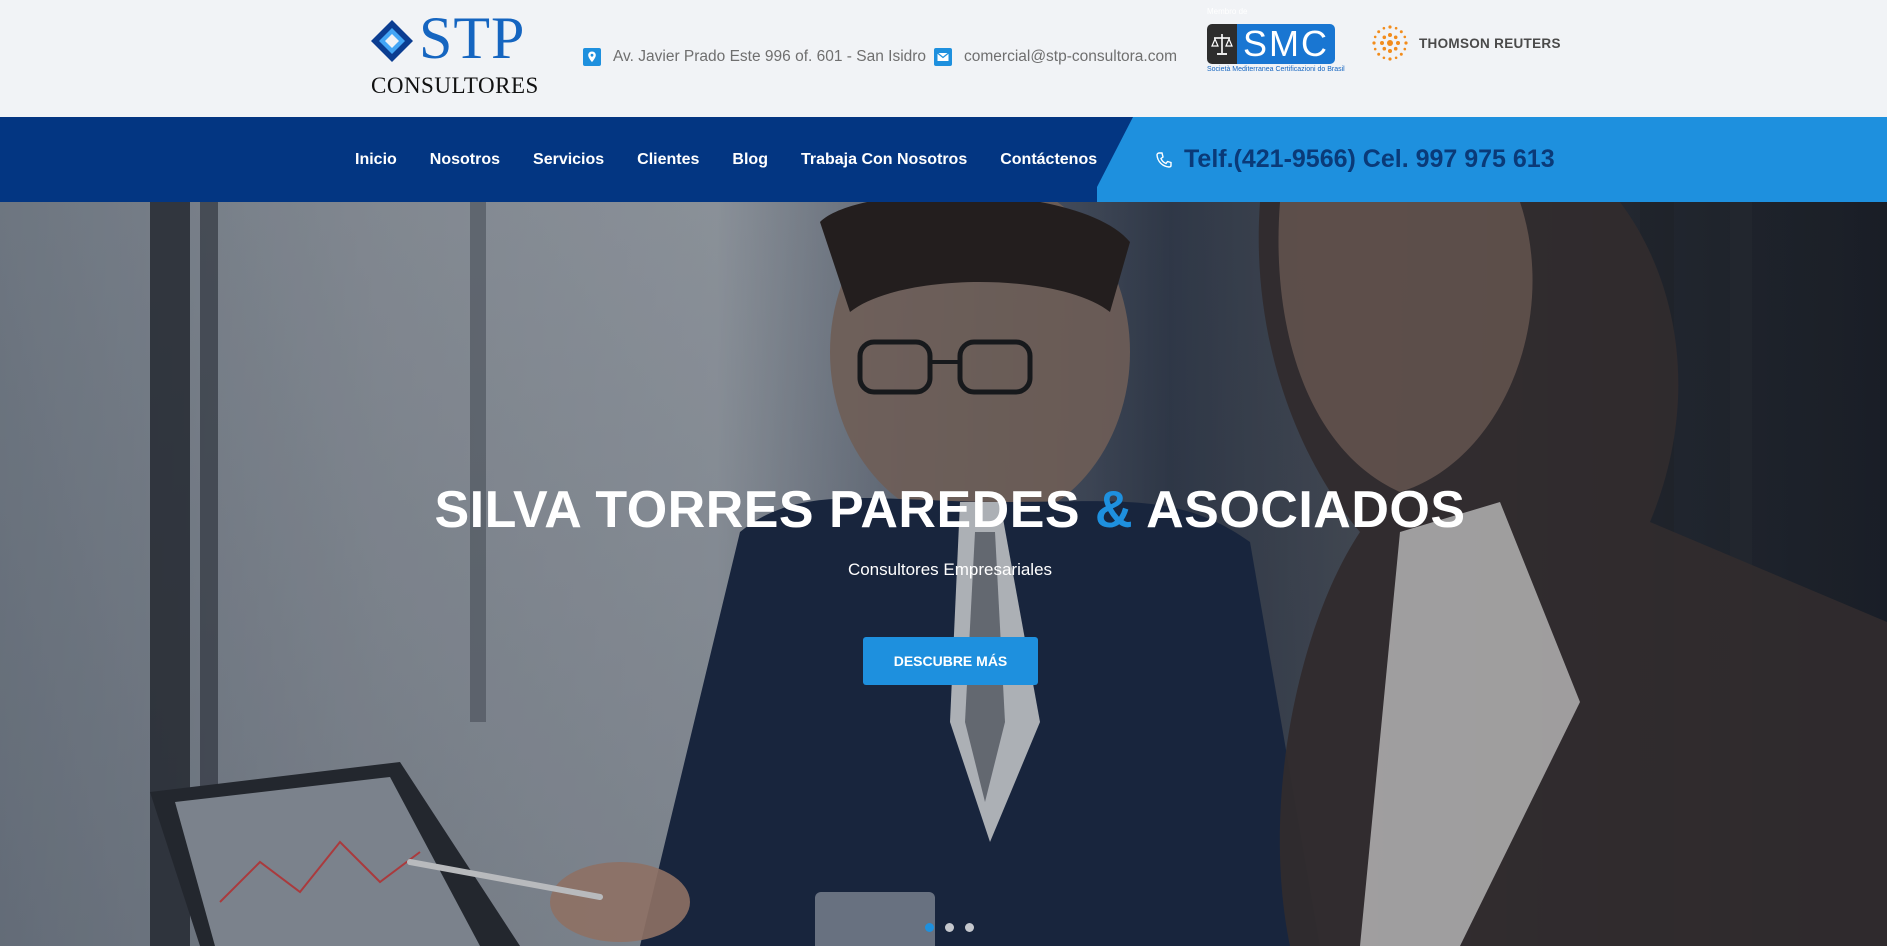 The height and width of the screenshot is (946, 1887). What do you see at coordinates (1114, 510) in the screenshot?
I see `hero-title-ampersand: &` at bounding box center [1114, 510].